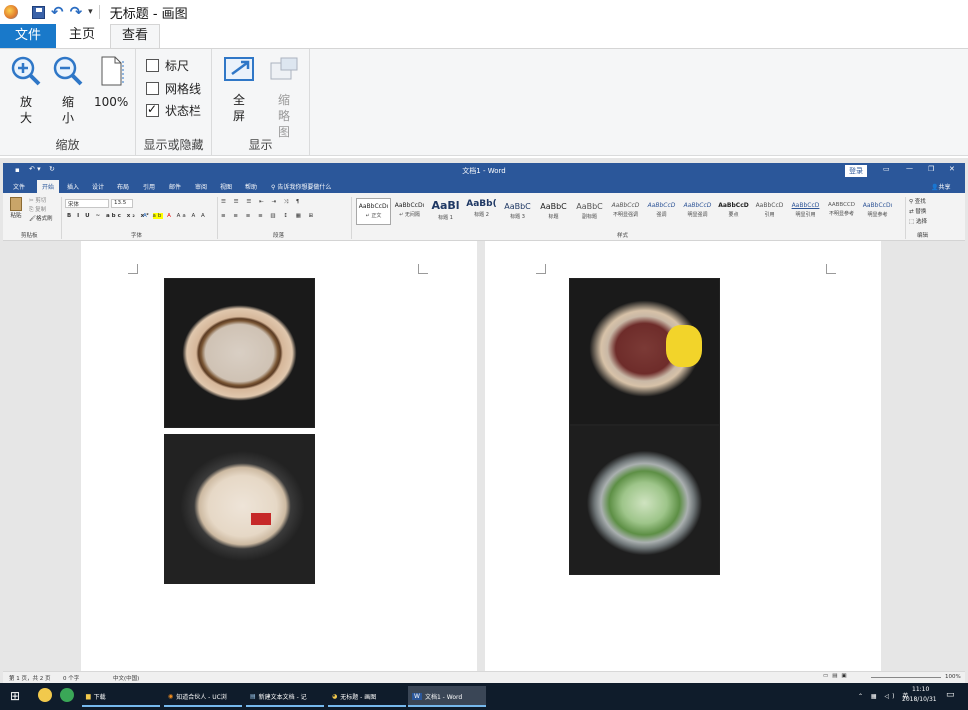  Describe the element at coordinates (67, 145) in the screenshot. I see `zoom-group-label: 缩放` at that location.